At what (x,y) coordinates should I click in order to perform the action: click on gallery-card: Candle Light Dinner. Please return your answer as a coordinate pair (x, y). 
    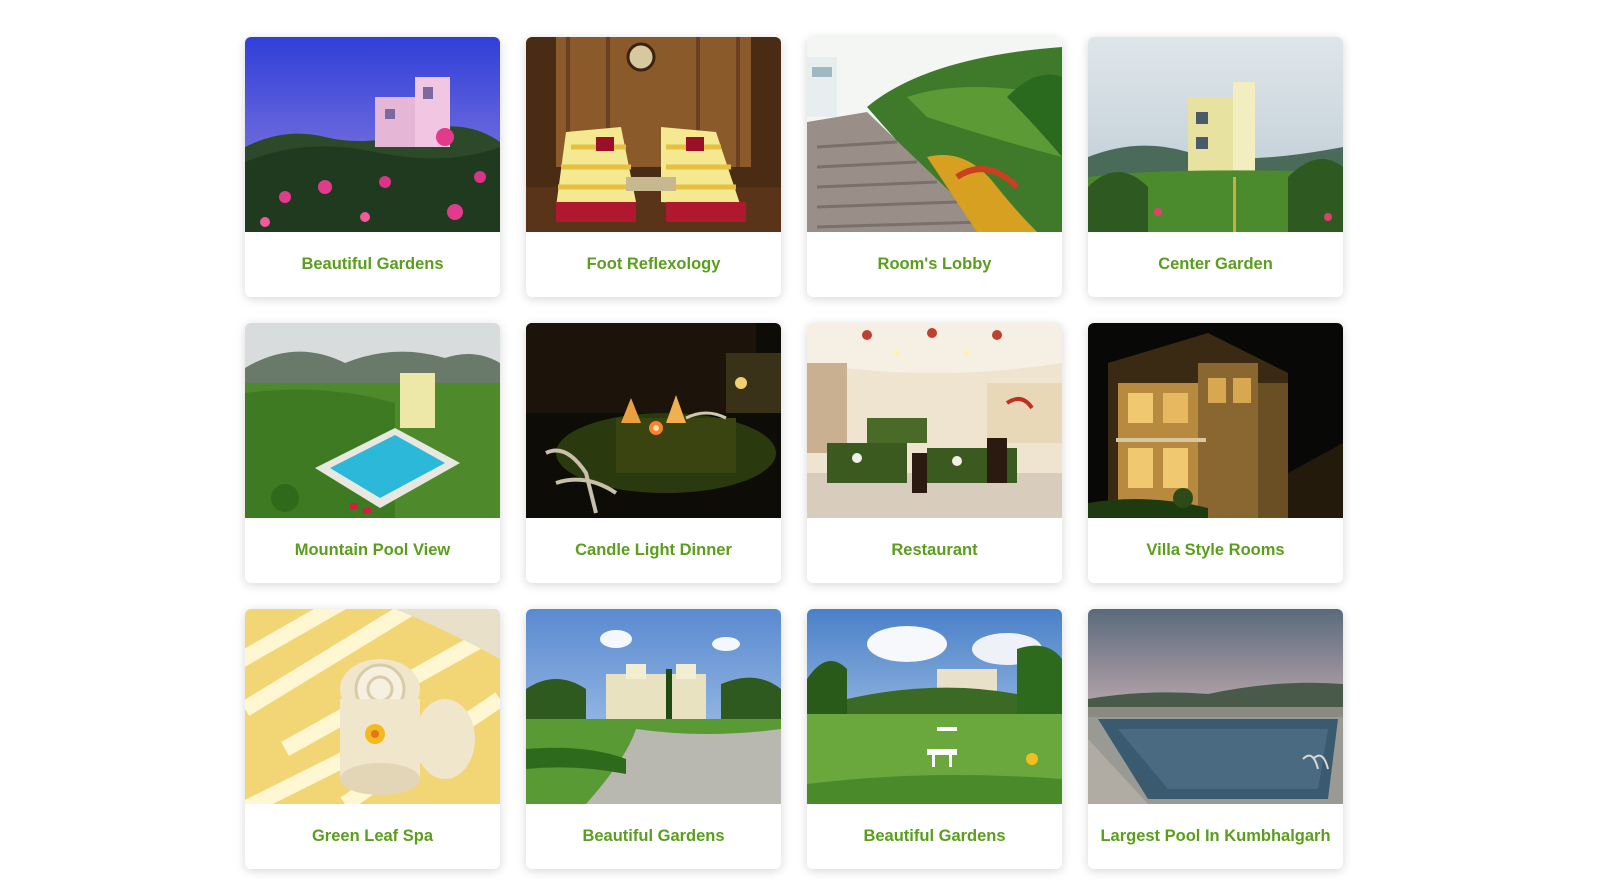
    Looking at the image, I should click on (653, 453).